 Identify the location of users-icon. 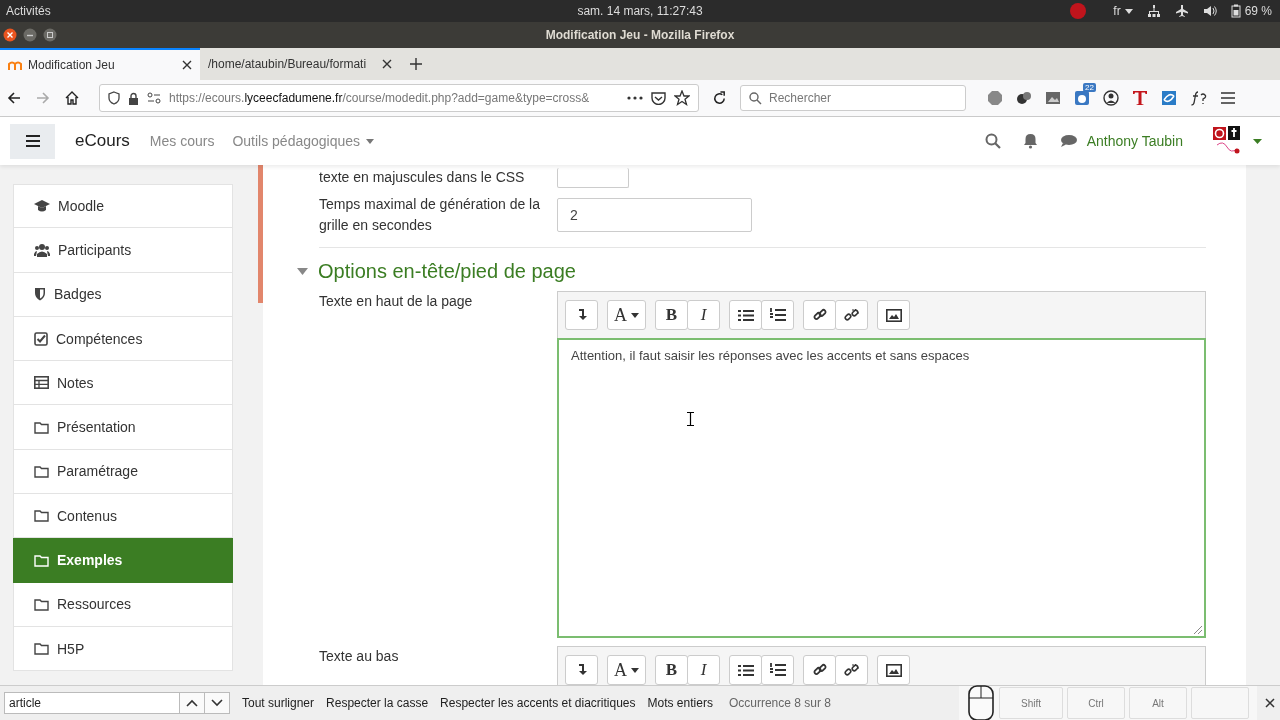
(42, 249).